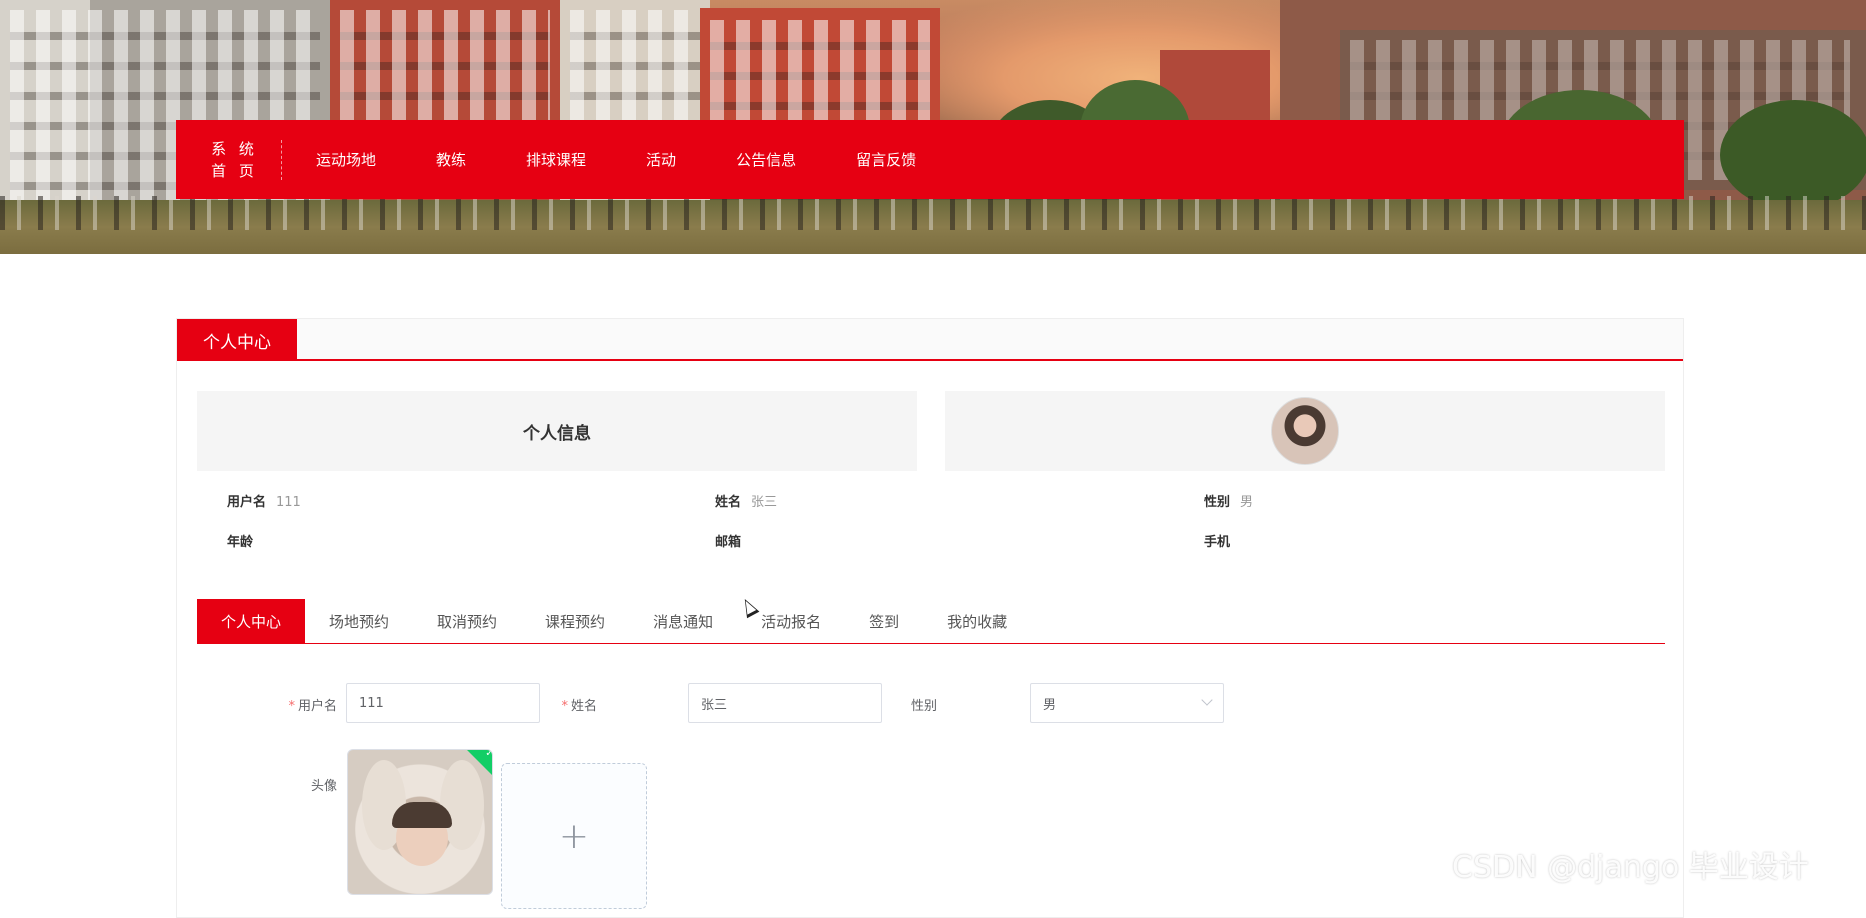 The width and height of the screenshot is (1866, 918). Describe the element at coordinates (766, 159) in the screenshot. I see `nav-item-announcements: 公告信息` at that location.